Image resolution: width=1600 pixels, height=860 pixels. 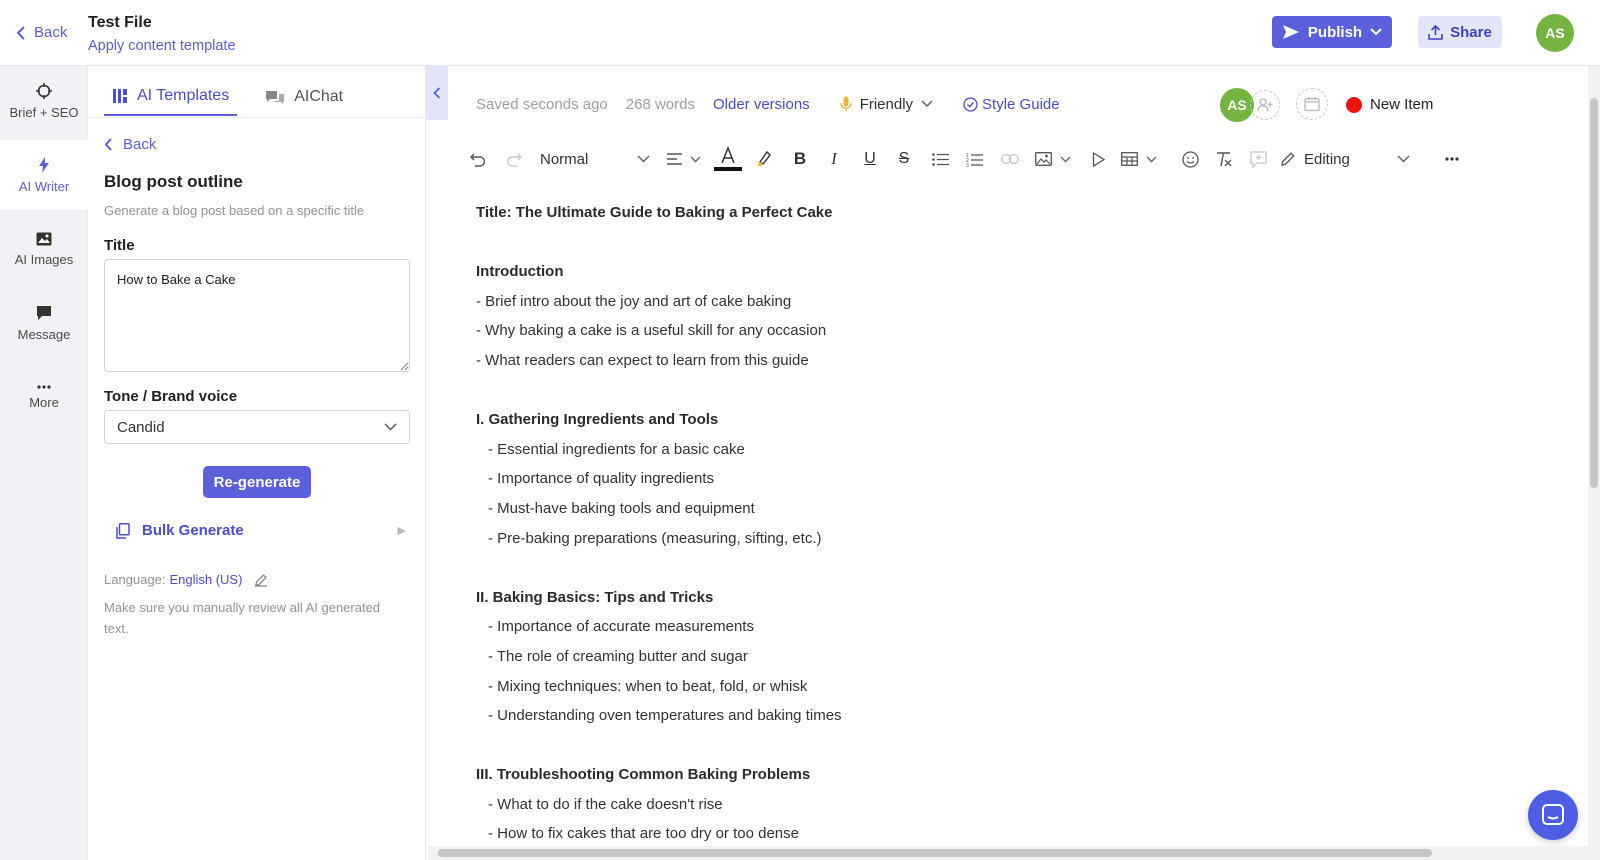 What do you see at coordinates (926, 657) in the screenshot?
I see `document-line: - The role of creaming butter and sugar` at bounding box center [926, 657].